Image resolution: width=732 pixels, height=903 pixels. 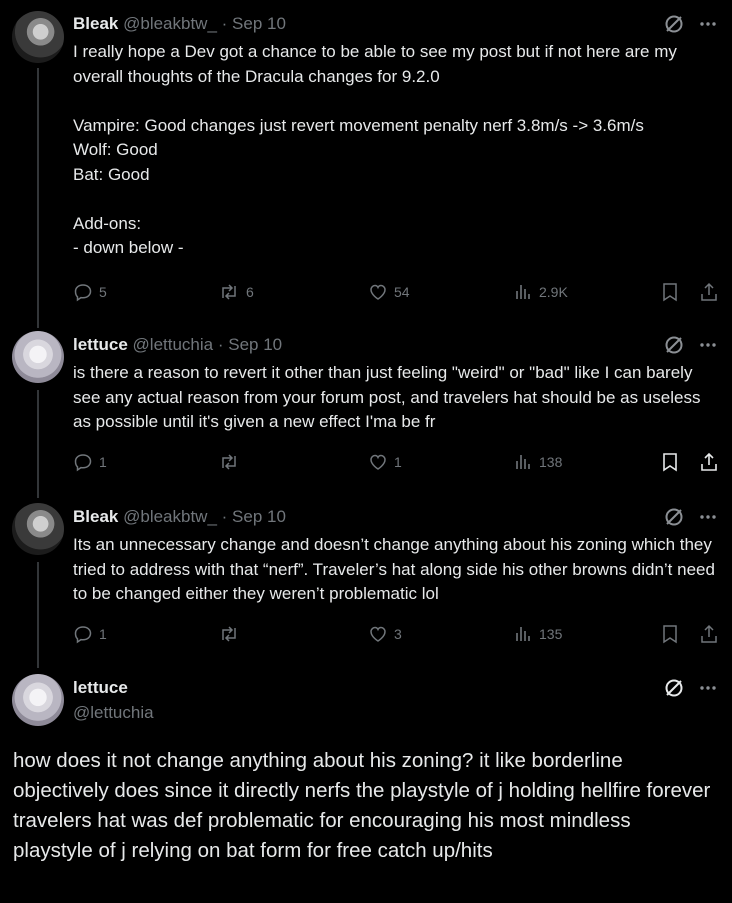 I want to click on repost-button: 6, so click(x=236, y=292).